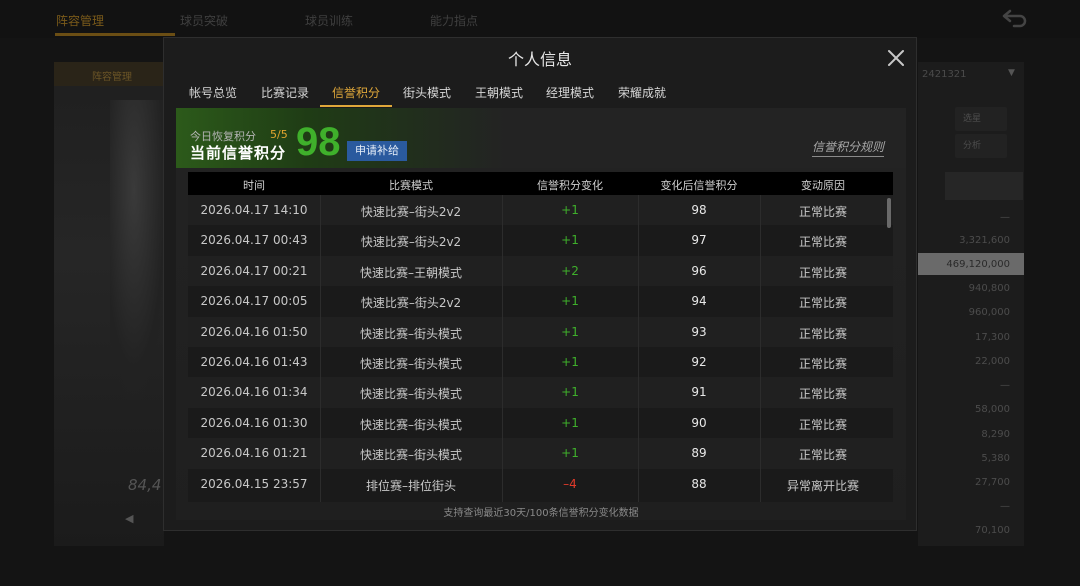 This screenshot has width=1080, height=586. I want to click on row-time: 2026.04.16 01:30, so click(254, 422).